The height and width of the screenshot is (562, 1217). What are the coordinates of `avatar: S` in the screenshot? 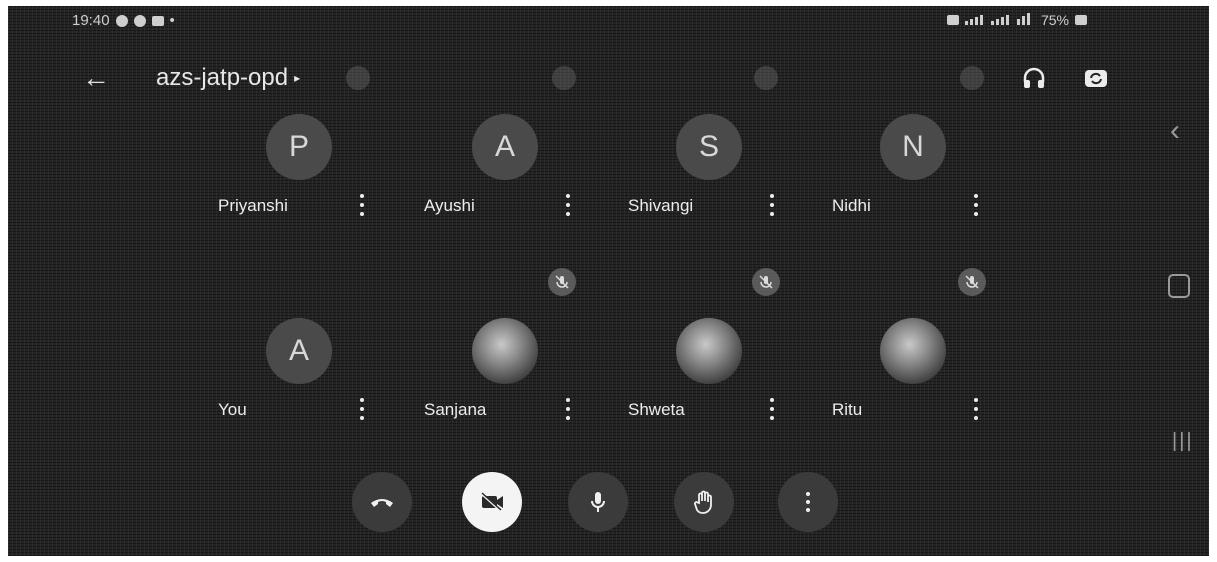 It's located at (709, 147).